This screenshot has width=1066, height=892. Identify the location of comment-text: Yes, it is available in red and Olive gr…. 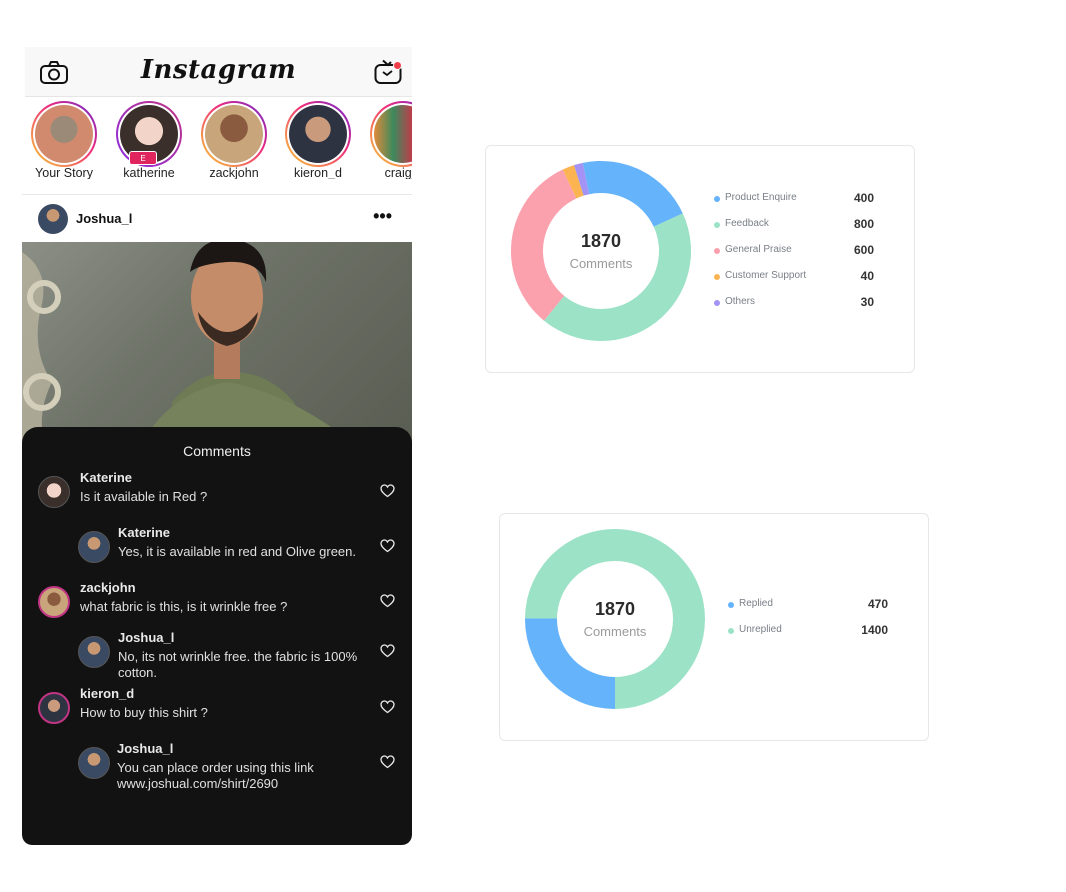
(237, 551).